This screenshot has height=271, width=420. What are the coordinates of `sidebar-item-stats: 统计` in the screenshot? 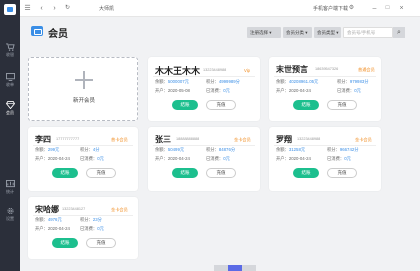 It's located at (10, 189).